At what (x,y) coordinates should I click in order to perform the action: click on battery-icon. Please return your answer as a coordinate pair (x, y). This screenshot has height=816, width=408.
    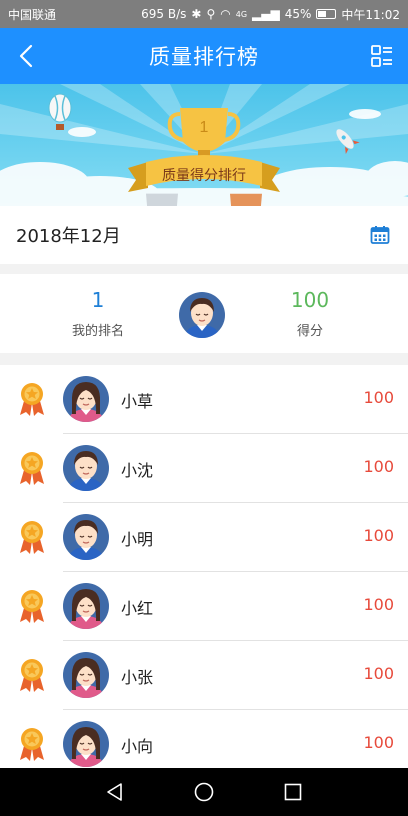
    Looking at the image, I should click on (326, 14).